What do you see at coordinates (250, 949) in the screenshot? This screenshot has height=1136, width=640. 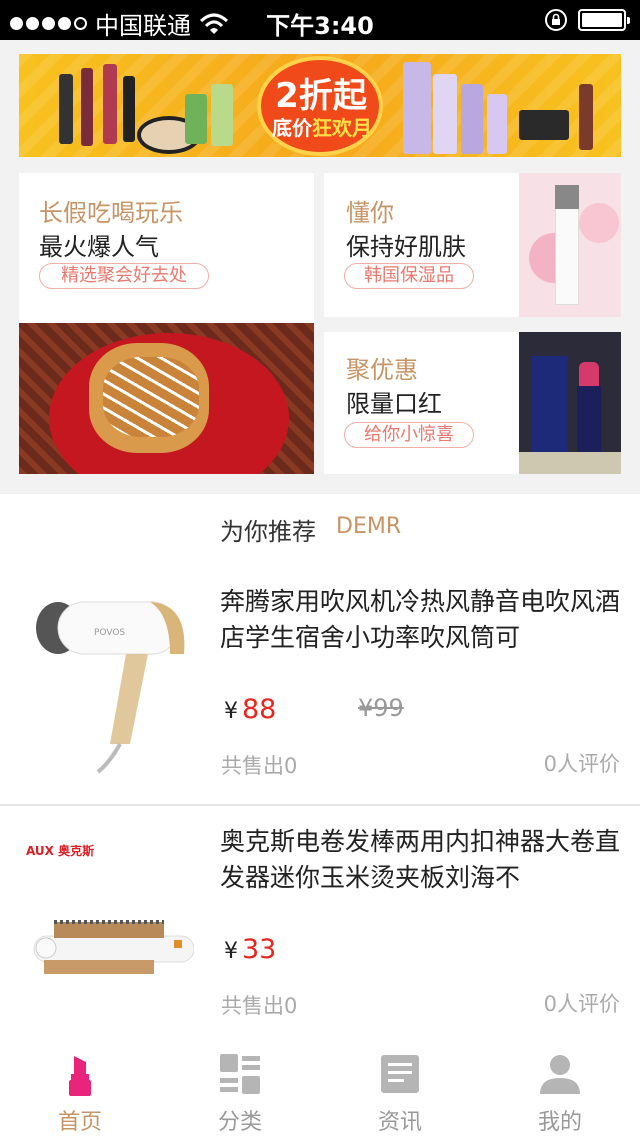 I see `product-price: ¥33` at bounding box center [250, 949].